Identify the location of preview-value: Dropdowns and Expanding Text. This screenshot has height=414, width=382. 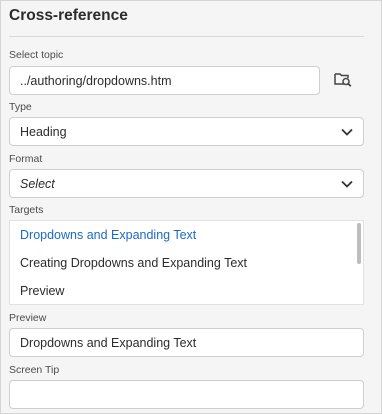
(108, 342).